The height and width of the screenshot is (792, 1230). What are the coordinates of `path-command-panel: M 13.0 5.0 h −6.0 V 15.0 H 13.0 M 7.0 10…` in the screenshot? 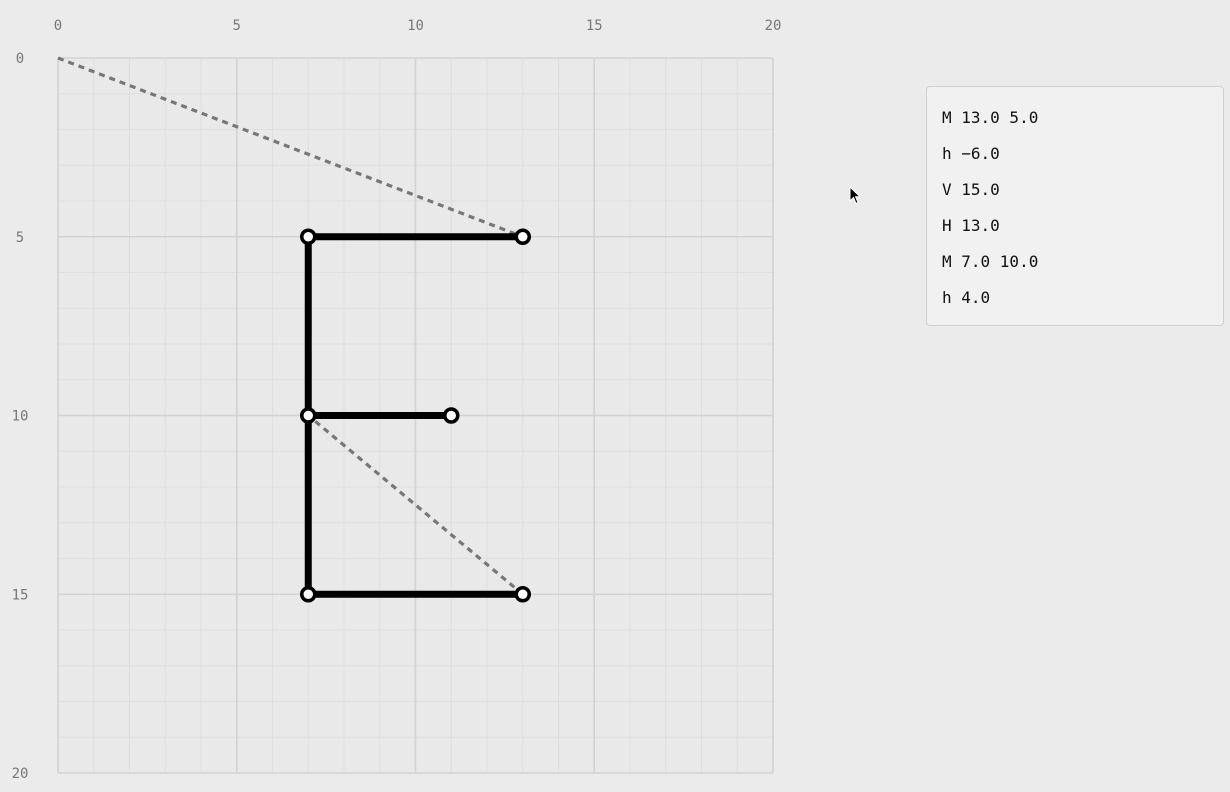 It's located at (1075, 206).